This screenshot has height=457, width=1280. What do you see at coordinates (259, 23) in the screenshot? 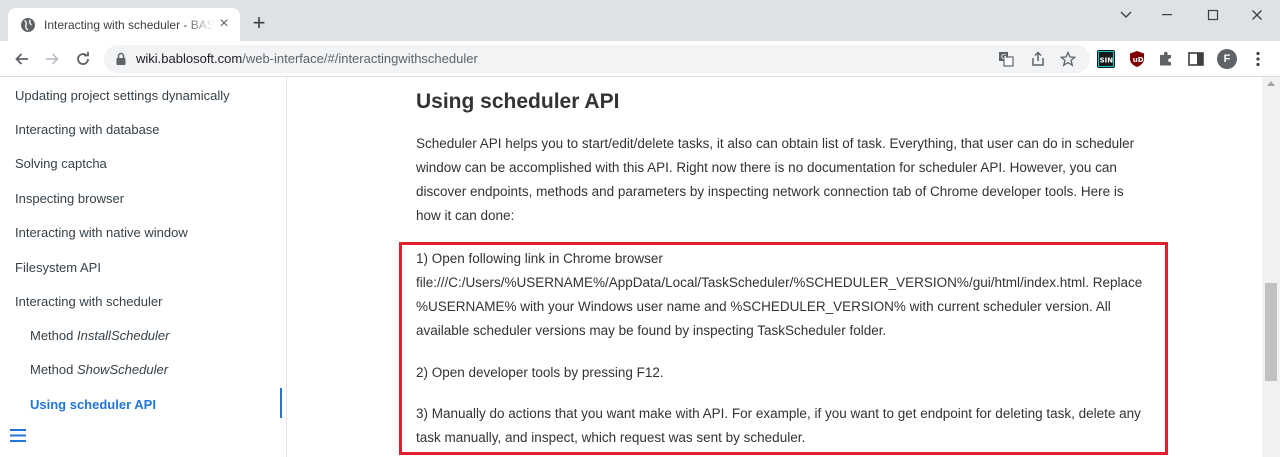
I see `new-tab-button: +` at bounding box center [259, 23].